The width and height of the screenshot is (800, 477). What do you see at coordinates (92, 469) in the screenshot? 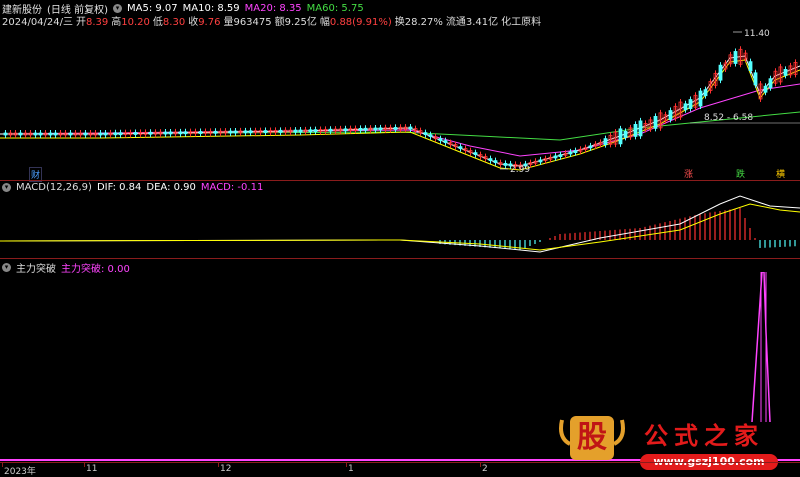
I see `axis-tick-label: 11` at bounding box center [92, 469].